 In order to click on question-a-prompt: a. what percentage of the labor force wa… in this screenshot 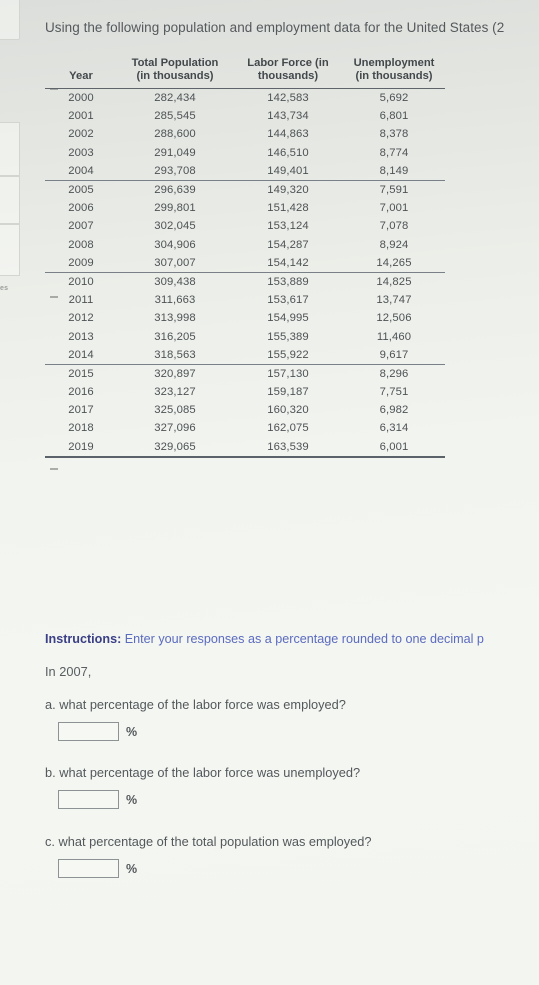, I will do `click(195, 704)`.